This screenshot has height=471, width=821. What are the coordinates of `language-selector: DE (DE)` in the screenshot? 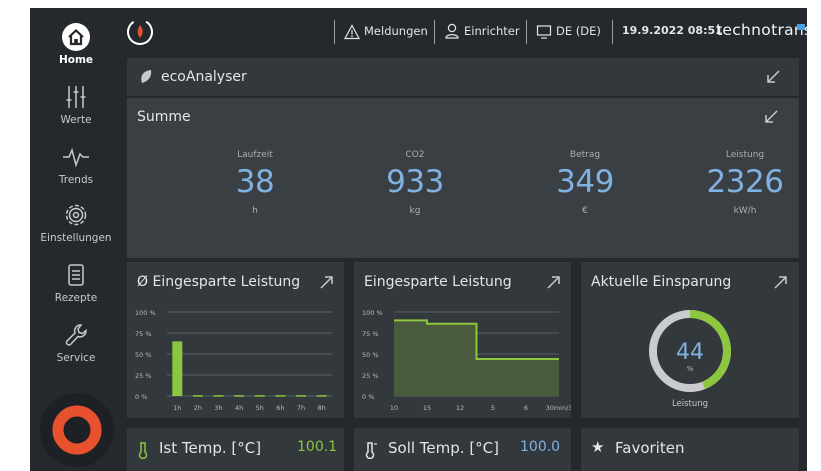 It's located at (578, 31).